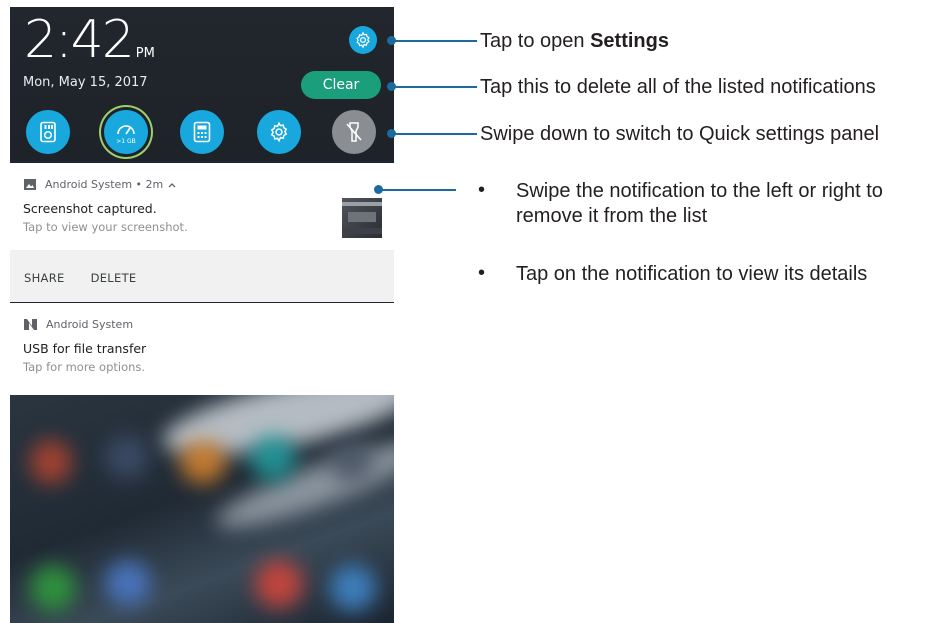  Describe the element at coordinates (126, 135) in the screenshot. I see `boost-icon: >1 GB` at that location.